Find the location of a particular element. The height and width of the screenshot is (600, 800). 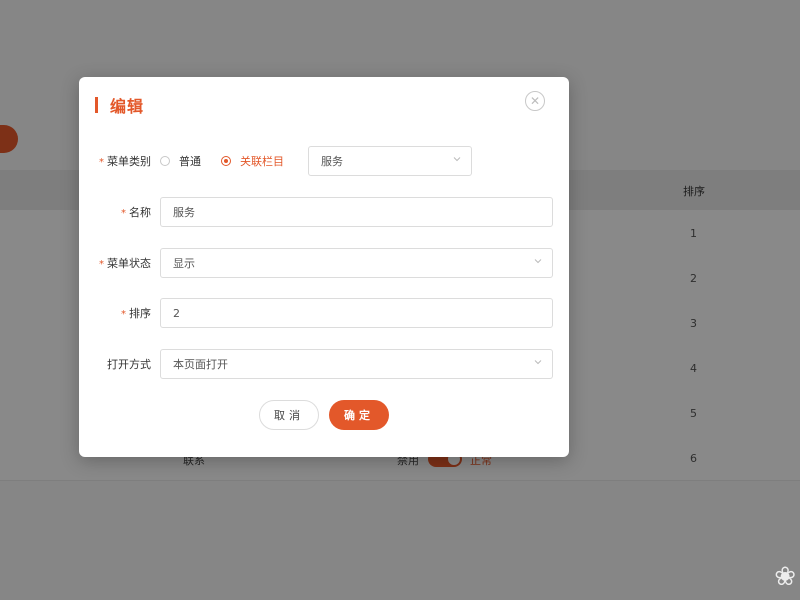

name-row: * 名称 服务 is located at coordinates (324, 212).